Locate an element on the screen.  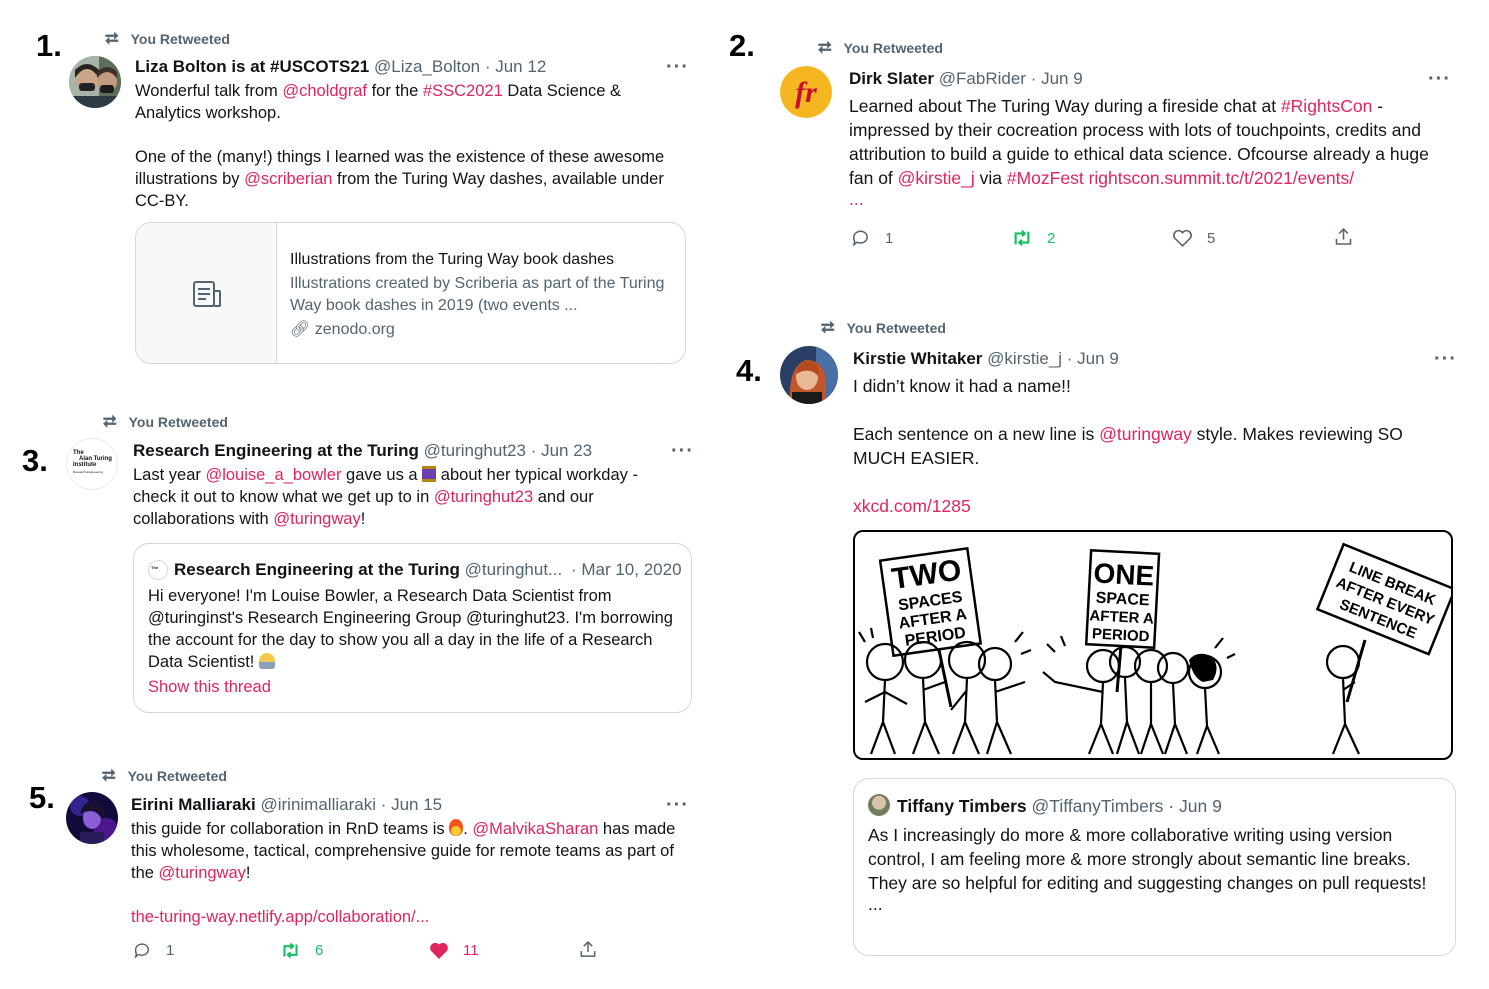
author-name: Kirstie Whitaker is located at coordinates (917, 358).